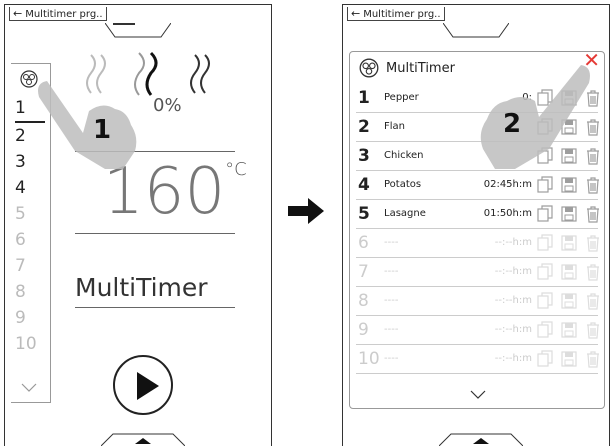 This screenshot has width=616, height=446. Describe the element at coordinates (477, 301) in the screenshot. I see `timer-row: 8 ---- --:--h:m` at that location.